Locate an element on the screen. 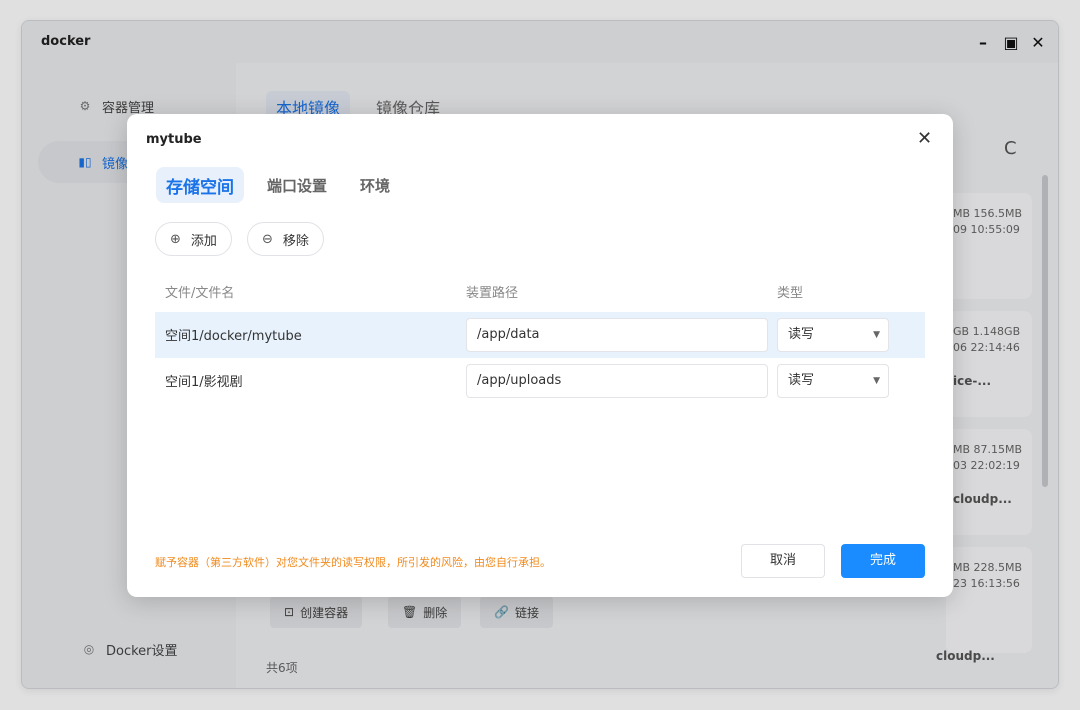 The height and width of the screenshot is (710, 1080). table-row: 空间1/docker/mytube /app/data 读写 ▼ is located at coordinates (540, 335).